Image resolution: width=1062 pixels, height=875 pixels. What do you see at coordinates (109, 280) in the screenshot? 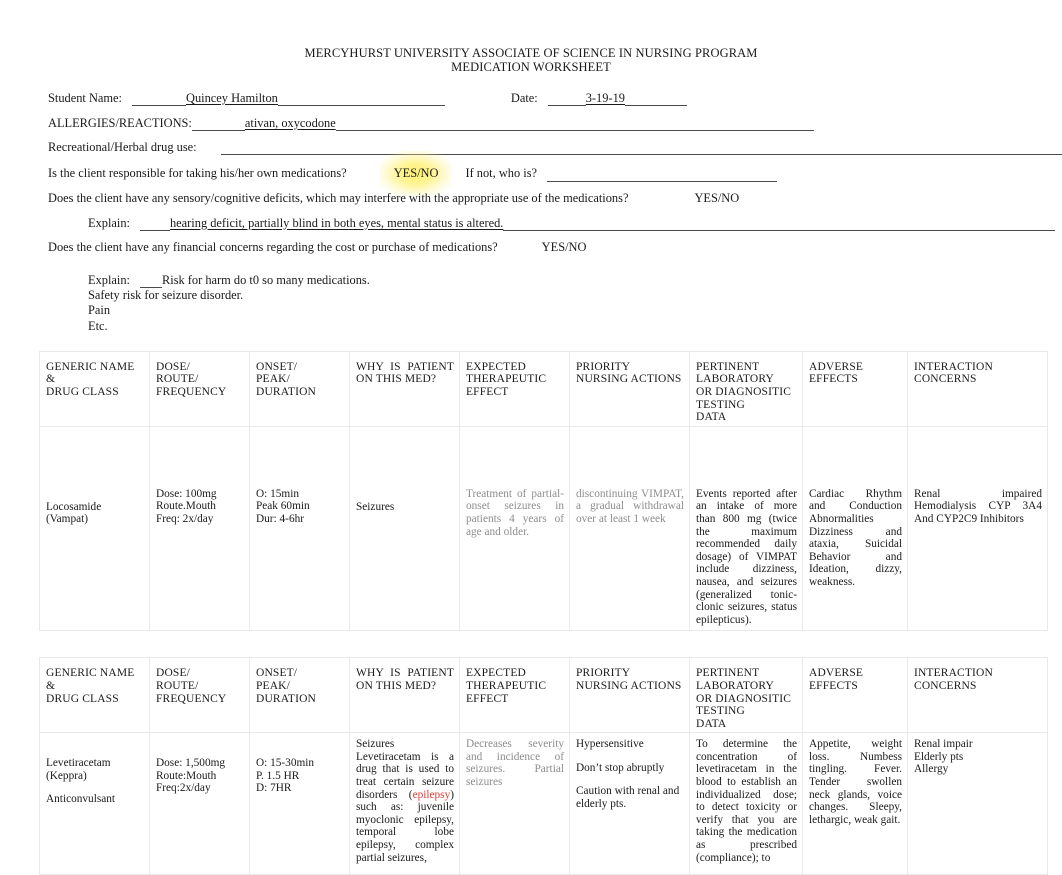
I see `question-3-explain-label: Explain:` at bounding box center [109, 280].